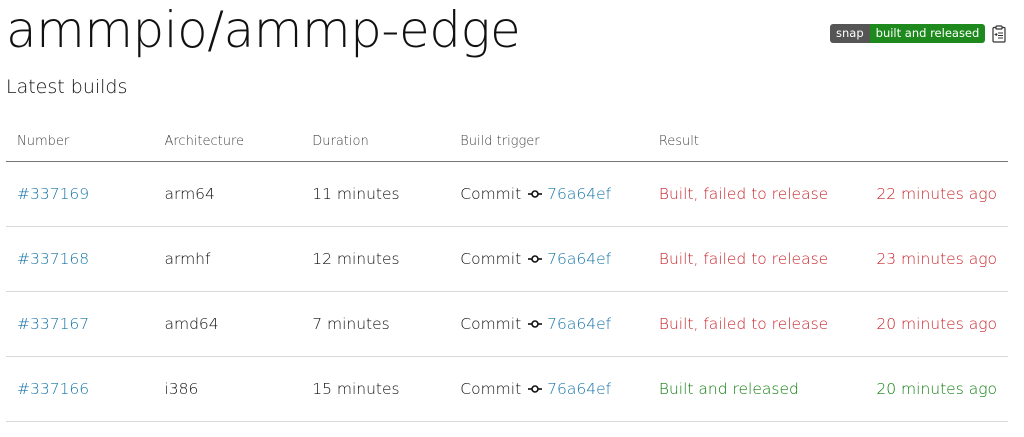  Describe the element at coordinates (927, 33) in the screenshot. I see `badge-label-right: built and released` at that location.